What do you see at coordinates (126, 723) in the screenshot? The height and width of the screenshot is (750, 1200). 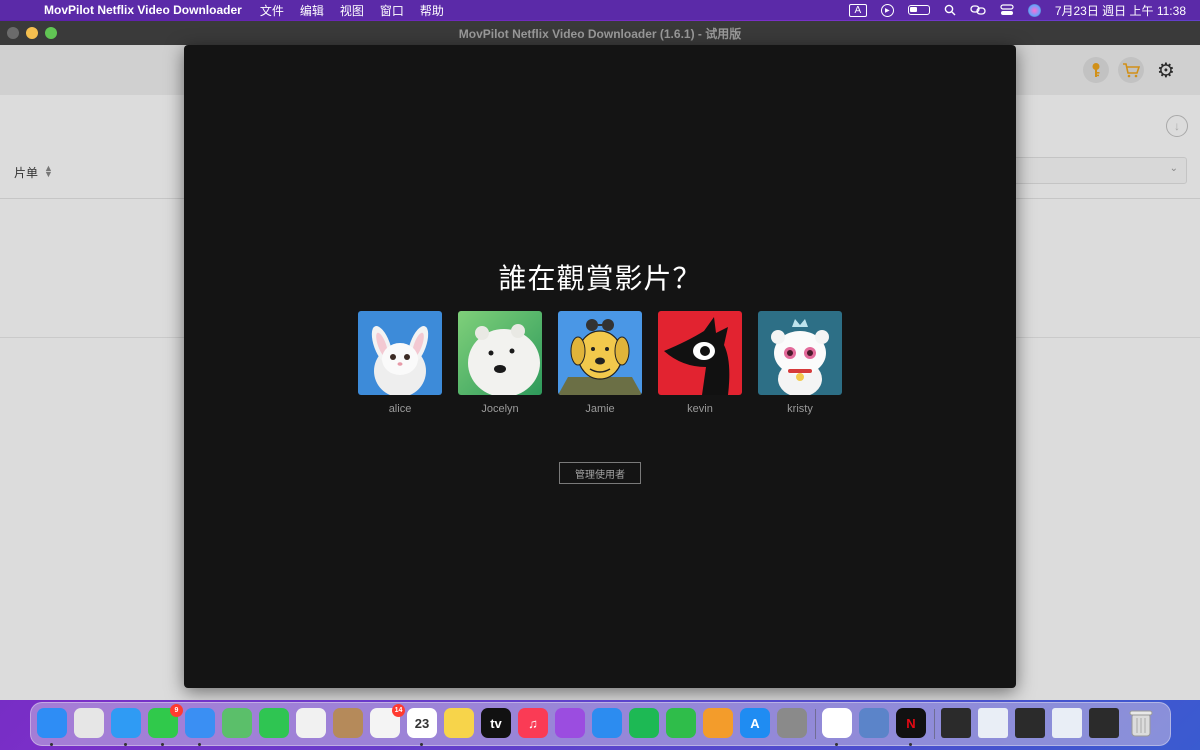 I see `dock-safari-icon` at bounding box center [126, 723].